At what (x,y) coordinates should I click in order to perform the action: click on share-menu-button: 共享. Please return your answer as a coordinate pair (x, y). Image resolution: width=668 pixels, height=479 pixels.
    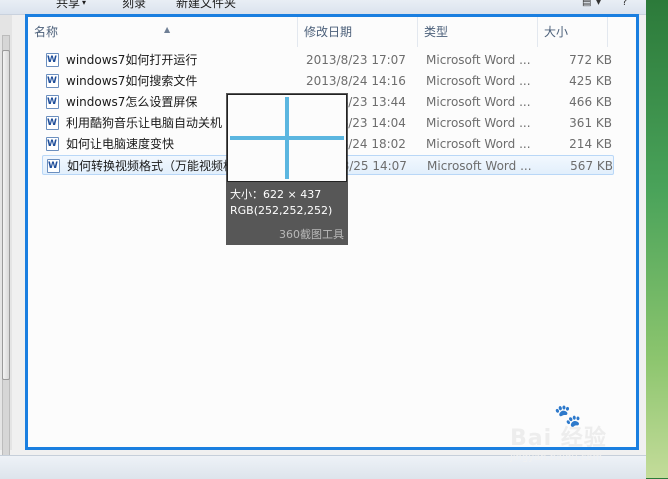
    Looking at the image, I should click on (68, 5).